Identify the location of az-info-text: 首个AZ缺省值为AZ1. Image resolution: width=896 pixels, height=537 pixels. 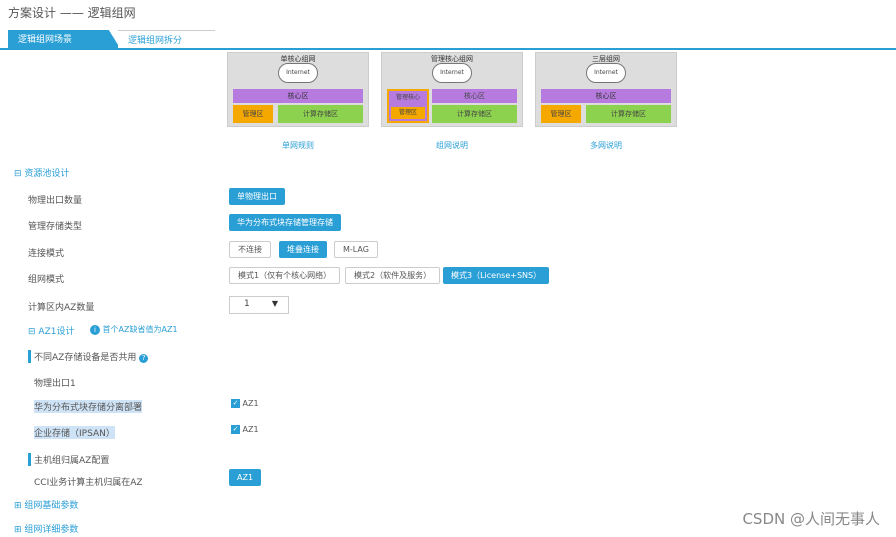
(140, 329).